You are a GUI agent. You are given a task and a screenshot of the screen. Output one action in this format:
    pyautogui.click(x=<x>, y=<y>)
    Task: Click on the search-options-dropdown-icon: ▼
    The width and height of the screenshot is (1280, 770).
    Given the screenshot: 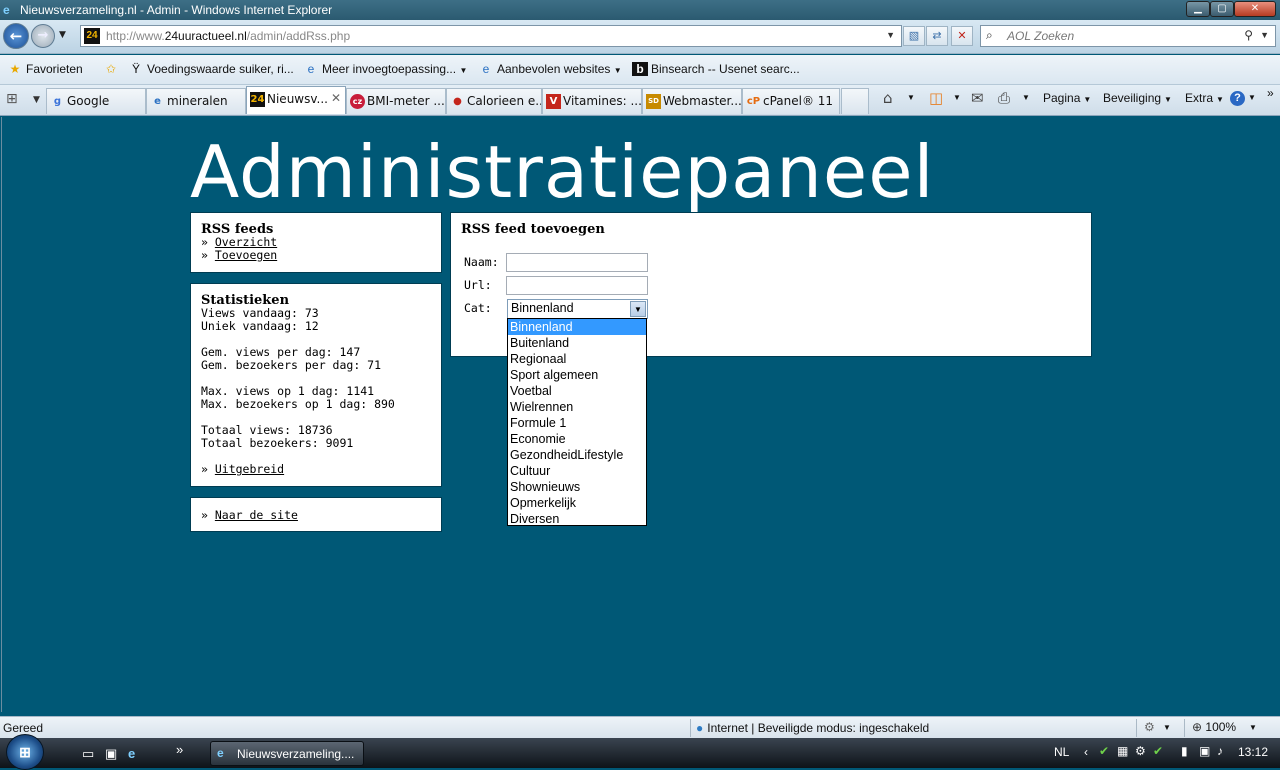 What is the action you would take?
    pyautogui.click(x=1264, y=35)
    